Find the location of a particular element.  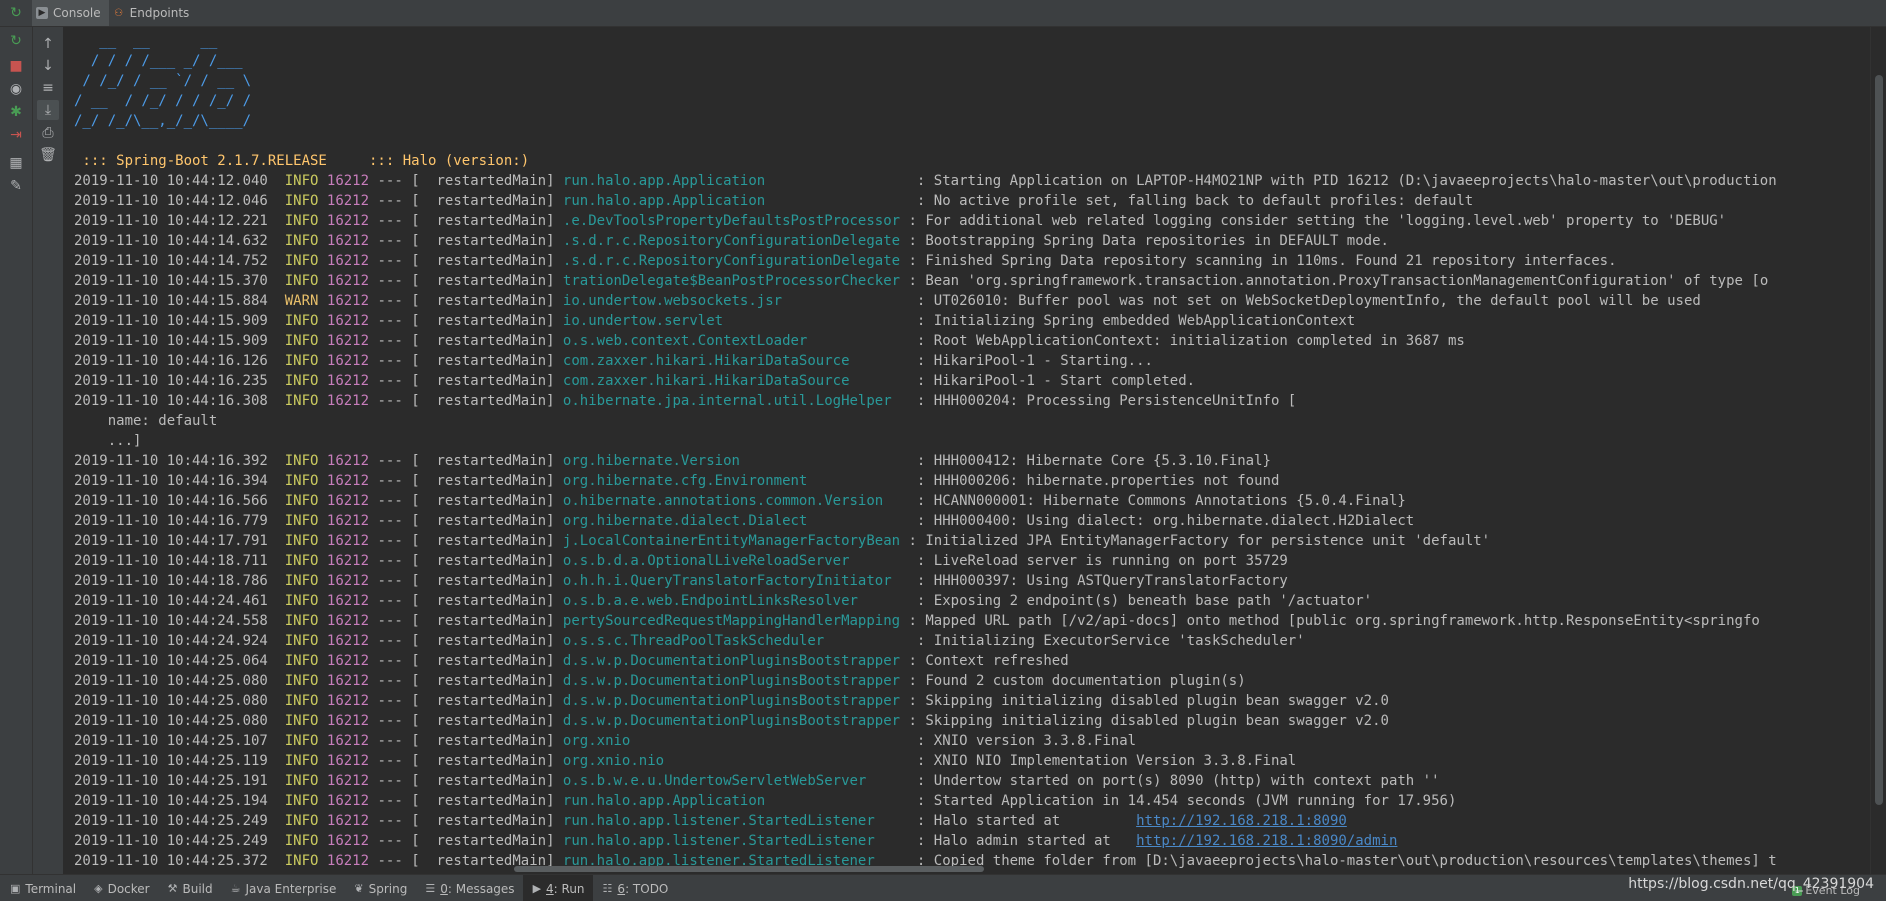

debug-icon: ✱ is located at coordinates (16, 112).